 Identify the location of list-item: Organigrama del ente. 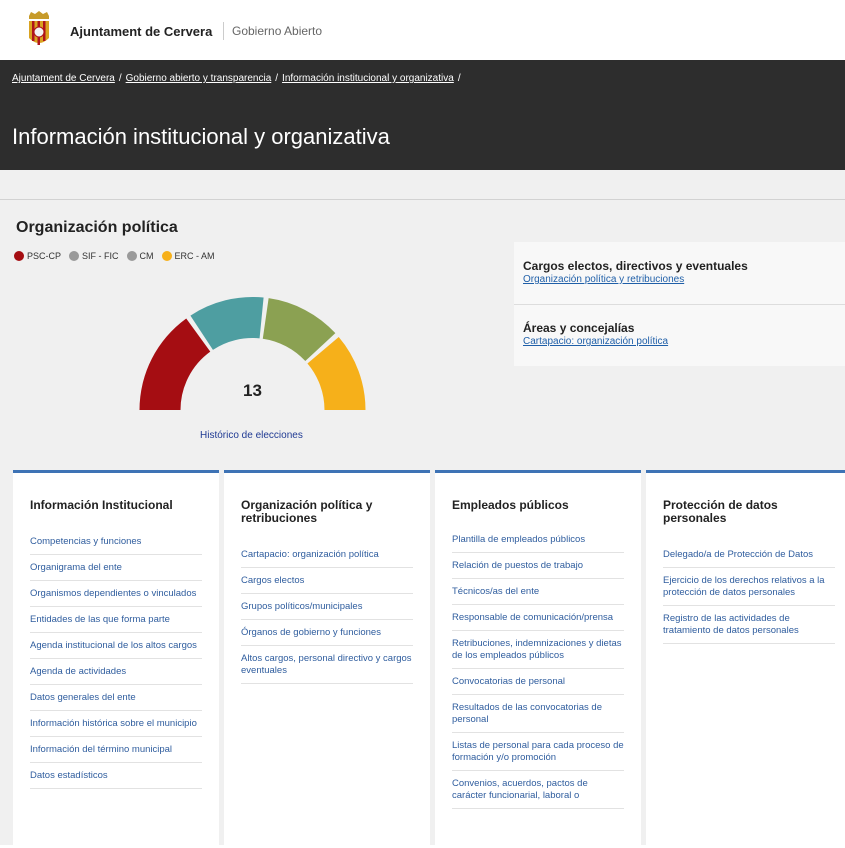
(116, 568).